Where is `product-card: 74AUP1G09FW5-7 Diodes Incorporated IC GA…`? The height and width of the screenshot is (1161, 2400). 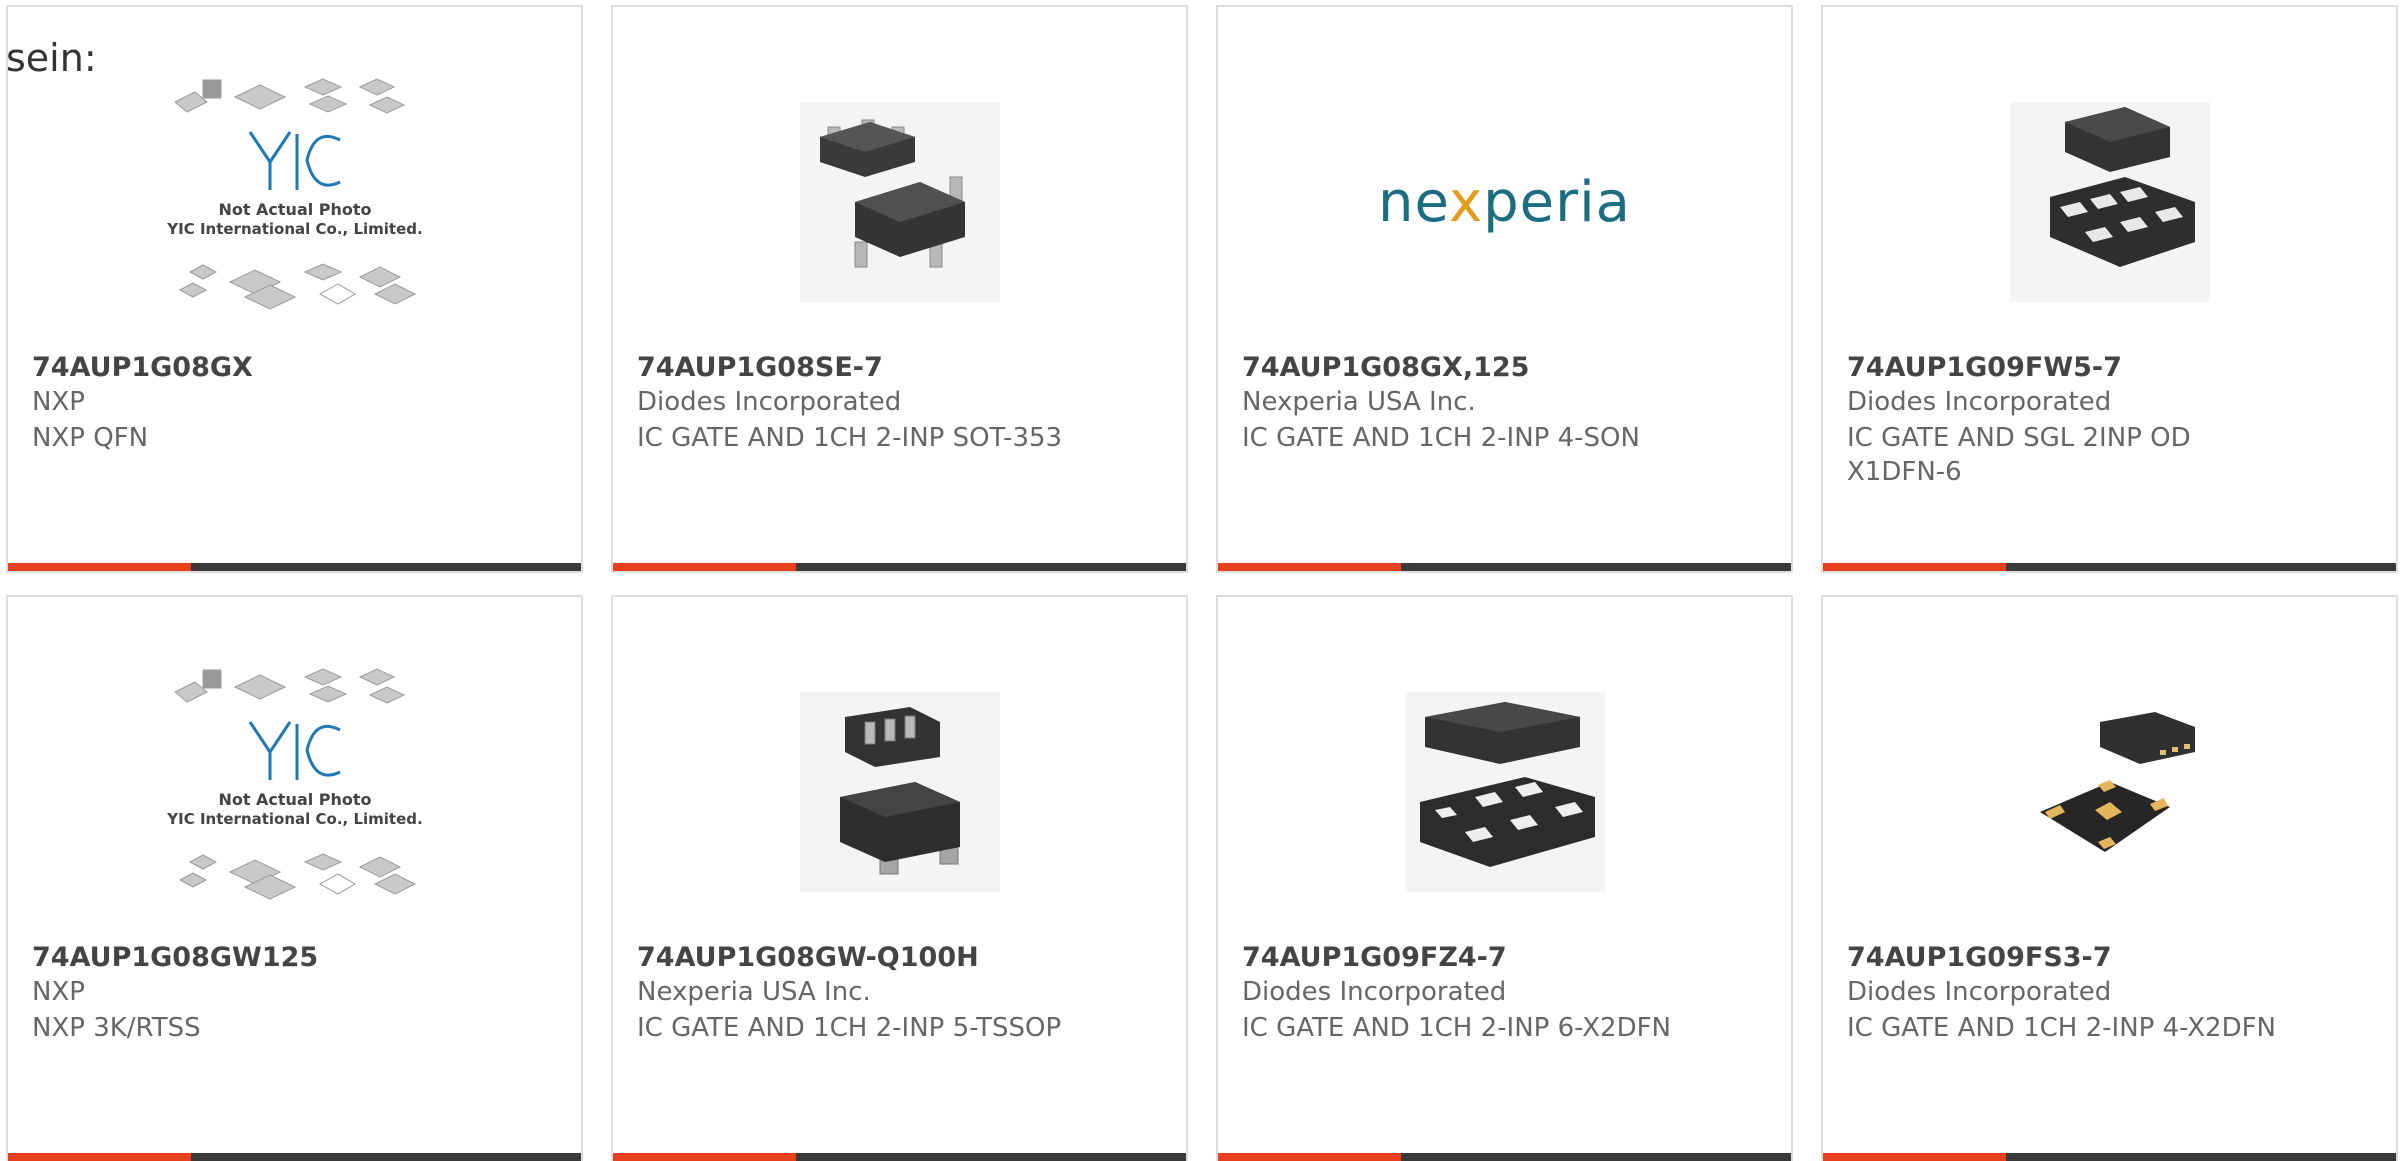 product-card: 74AUP1G09FW5-7 Diodes Incorporated IC GA… is located at coordinates (2109, 289).